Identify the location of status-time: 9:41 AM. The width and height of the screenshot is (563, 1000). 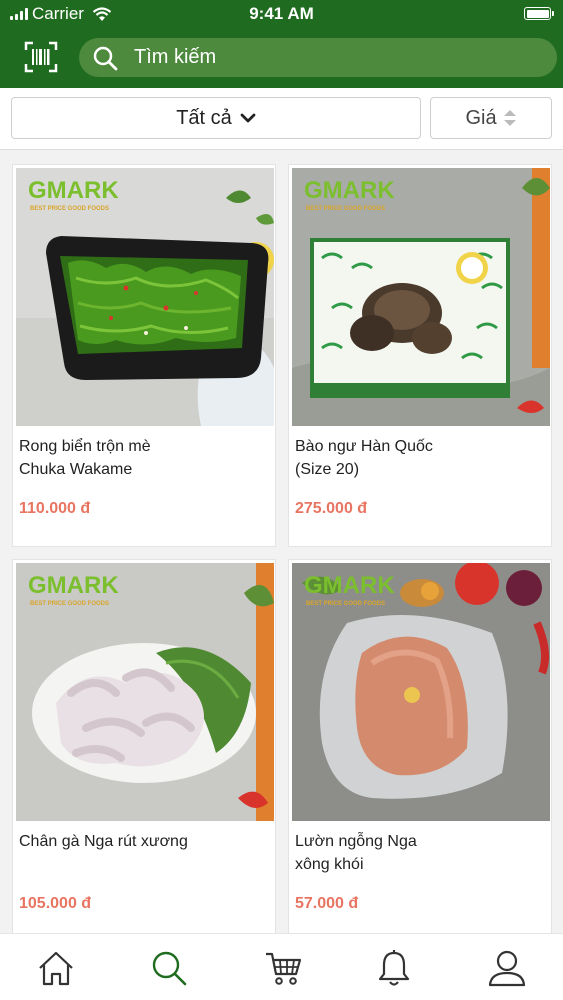
(281, 13).